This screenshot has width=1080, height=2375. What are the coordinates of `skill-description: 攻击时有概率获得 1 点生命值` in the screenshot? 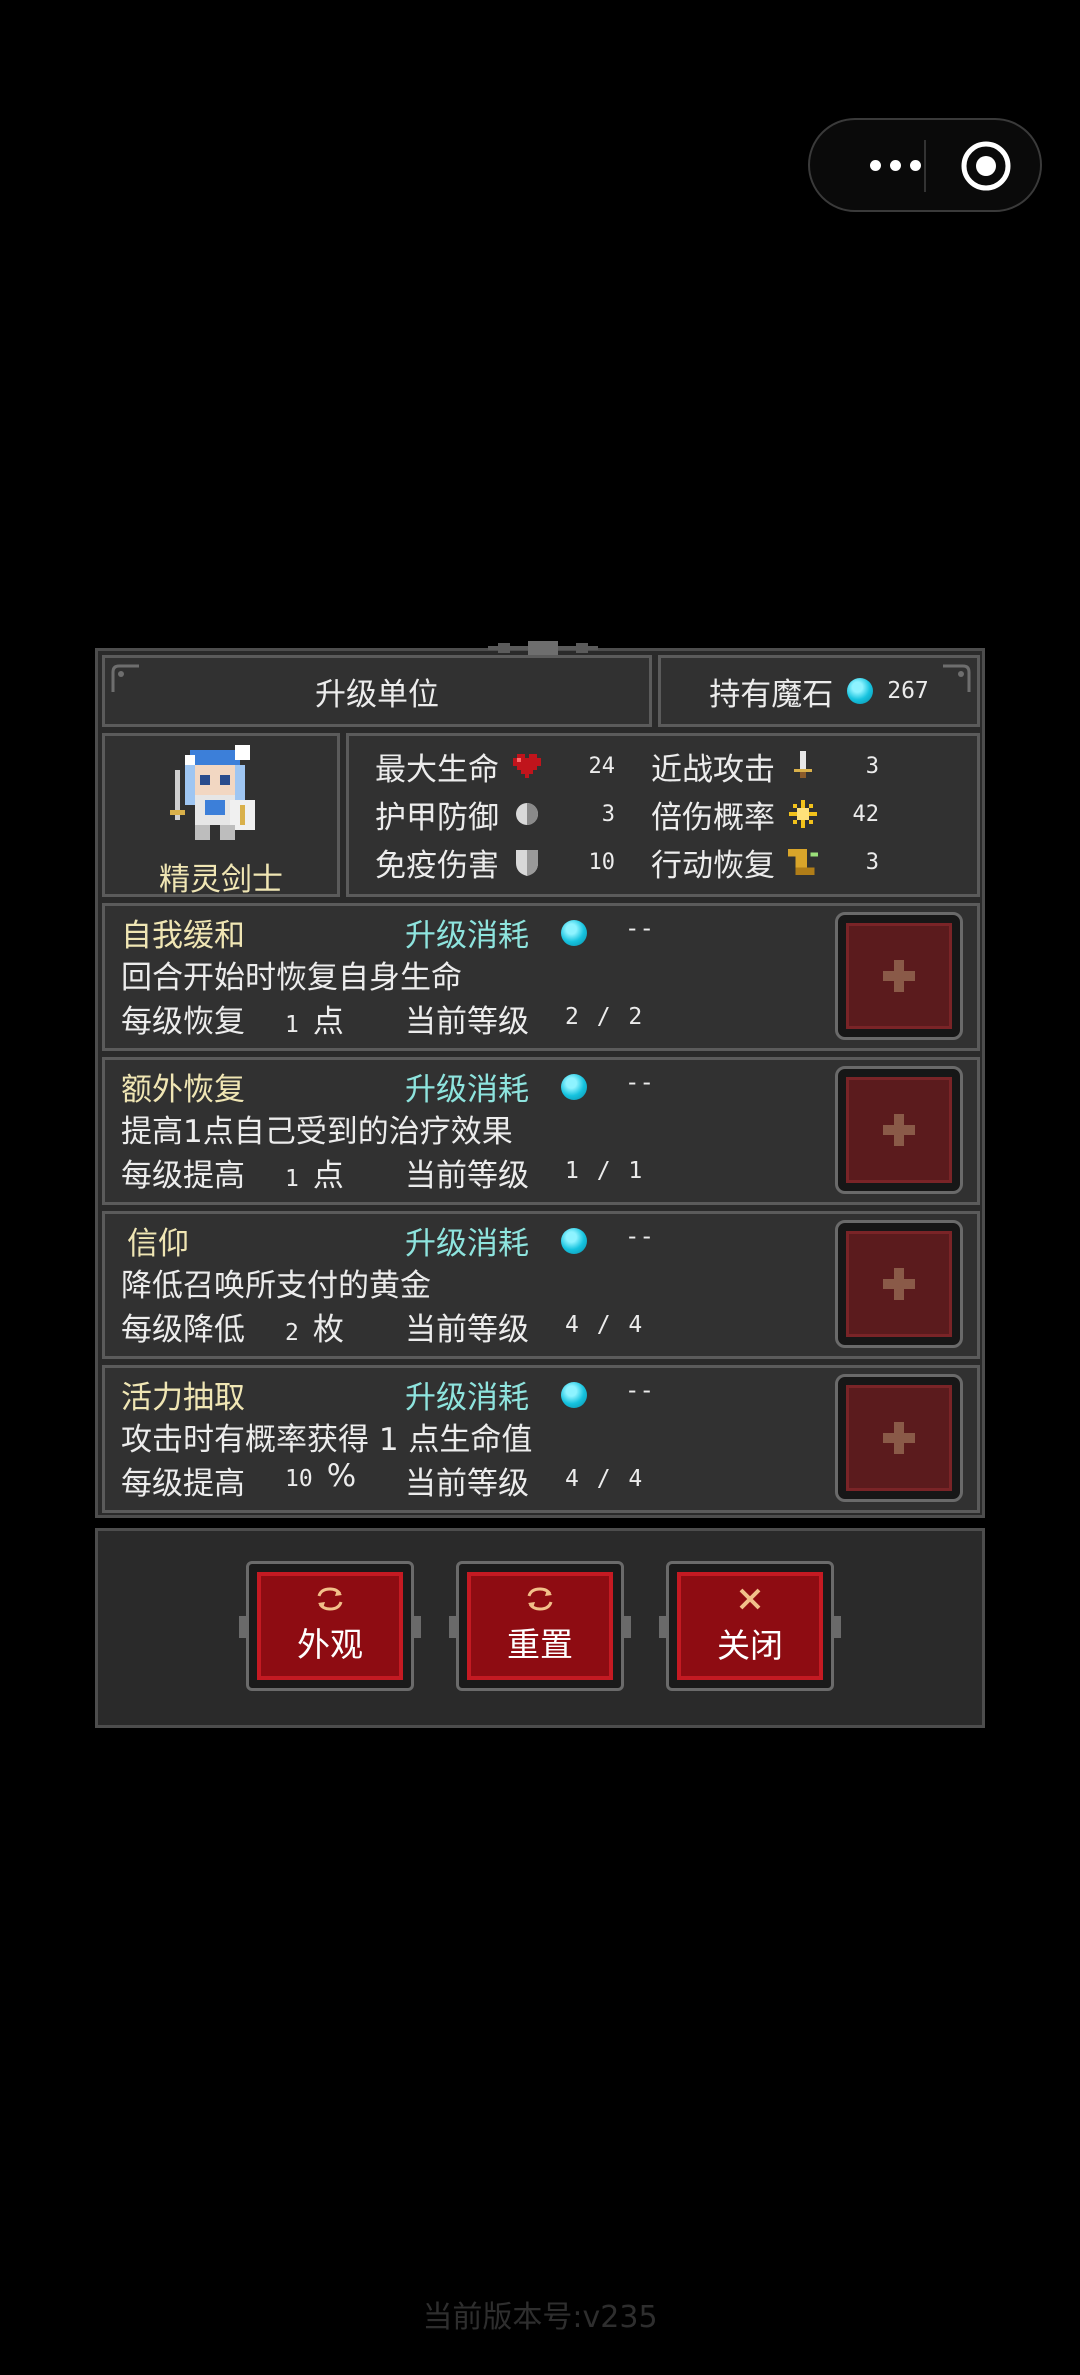 It's located at (327, 1440).